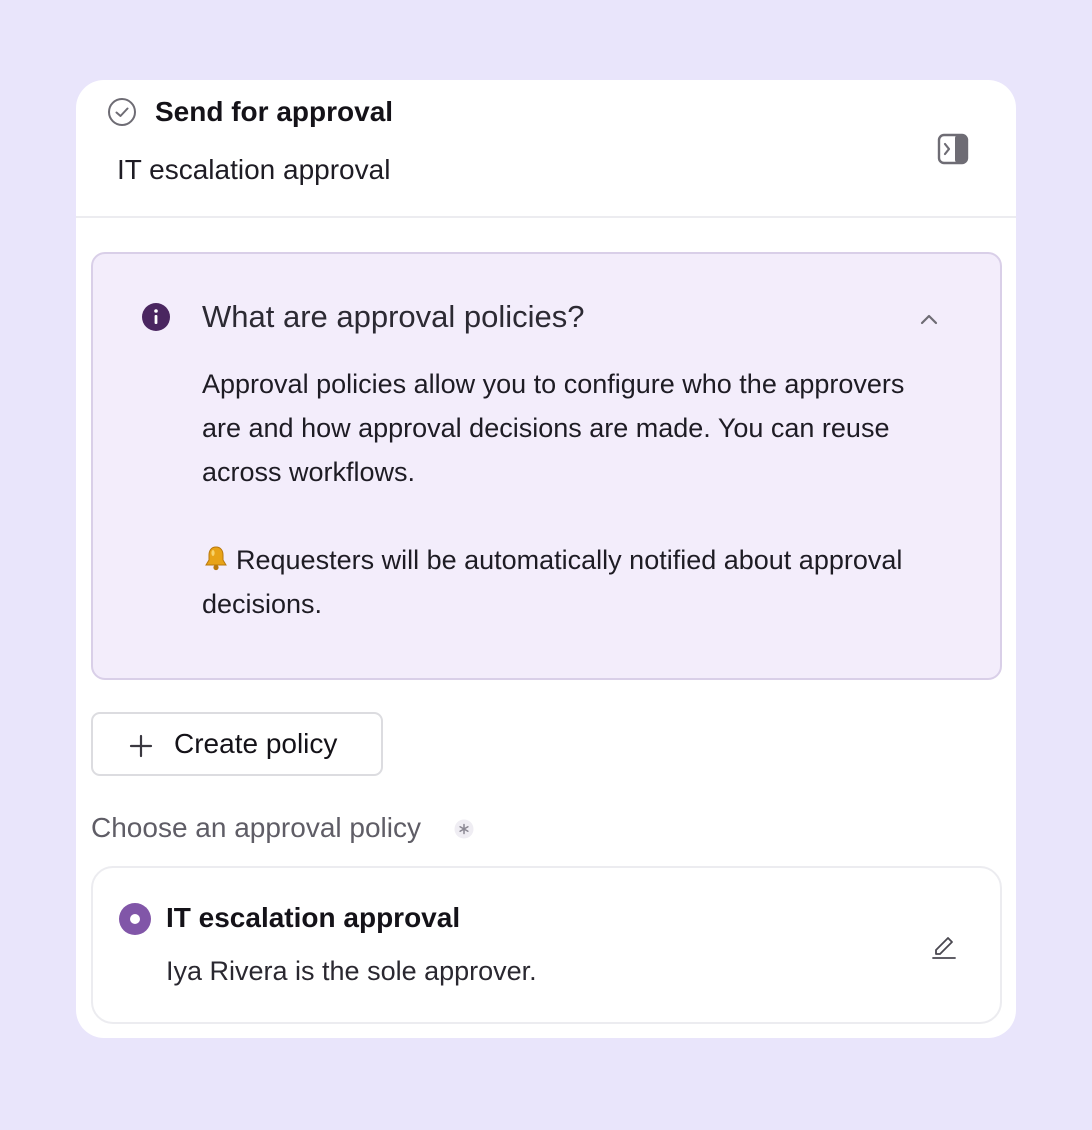  Describe the element at coordinates (351, 971) in the screenshot. I see `policy-description: Iya Rivera is the sole approver.` at that location.